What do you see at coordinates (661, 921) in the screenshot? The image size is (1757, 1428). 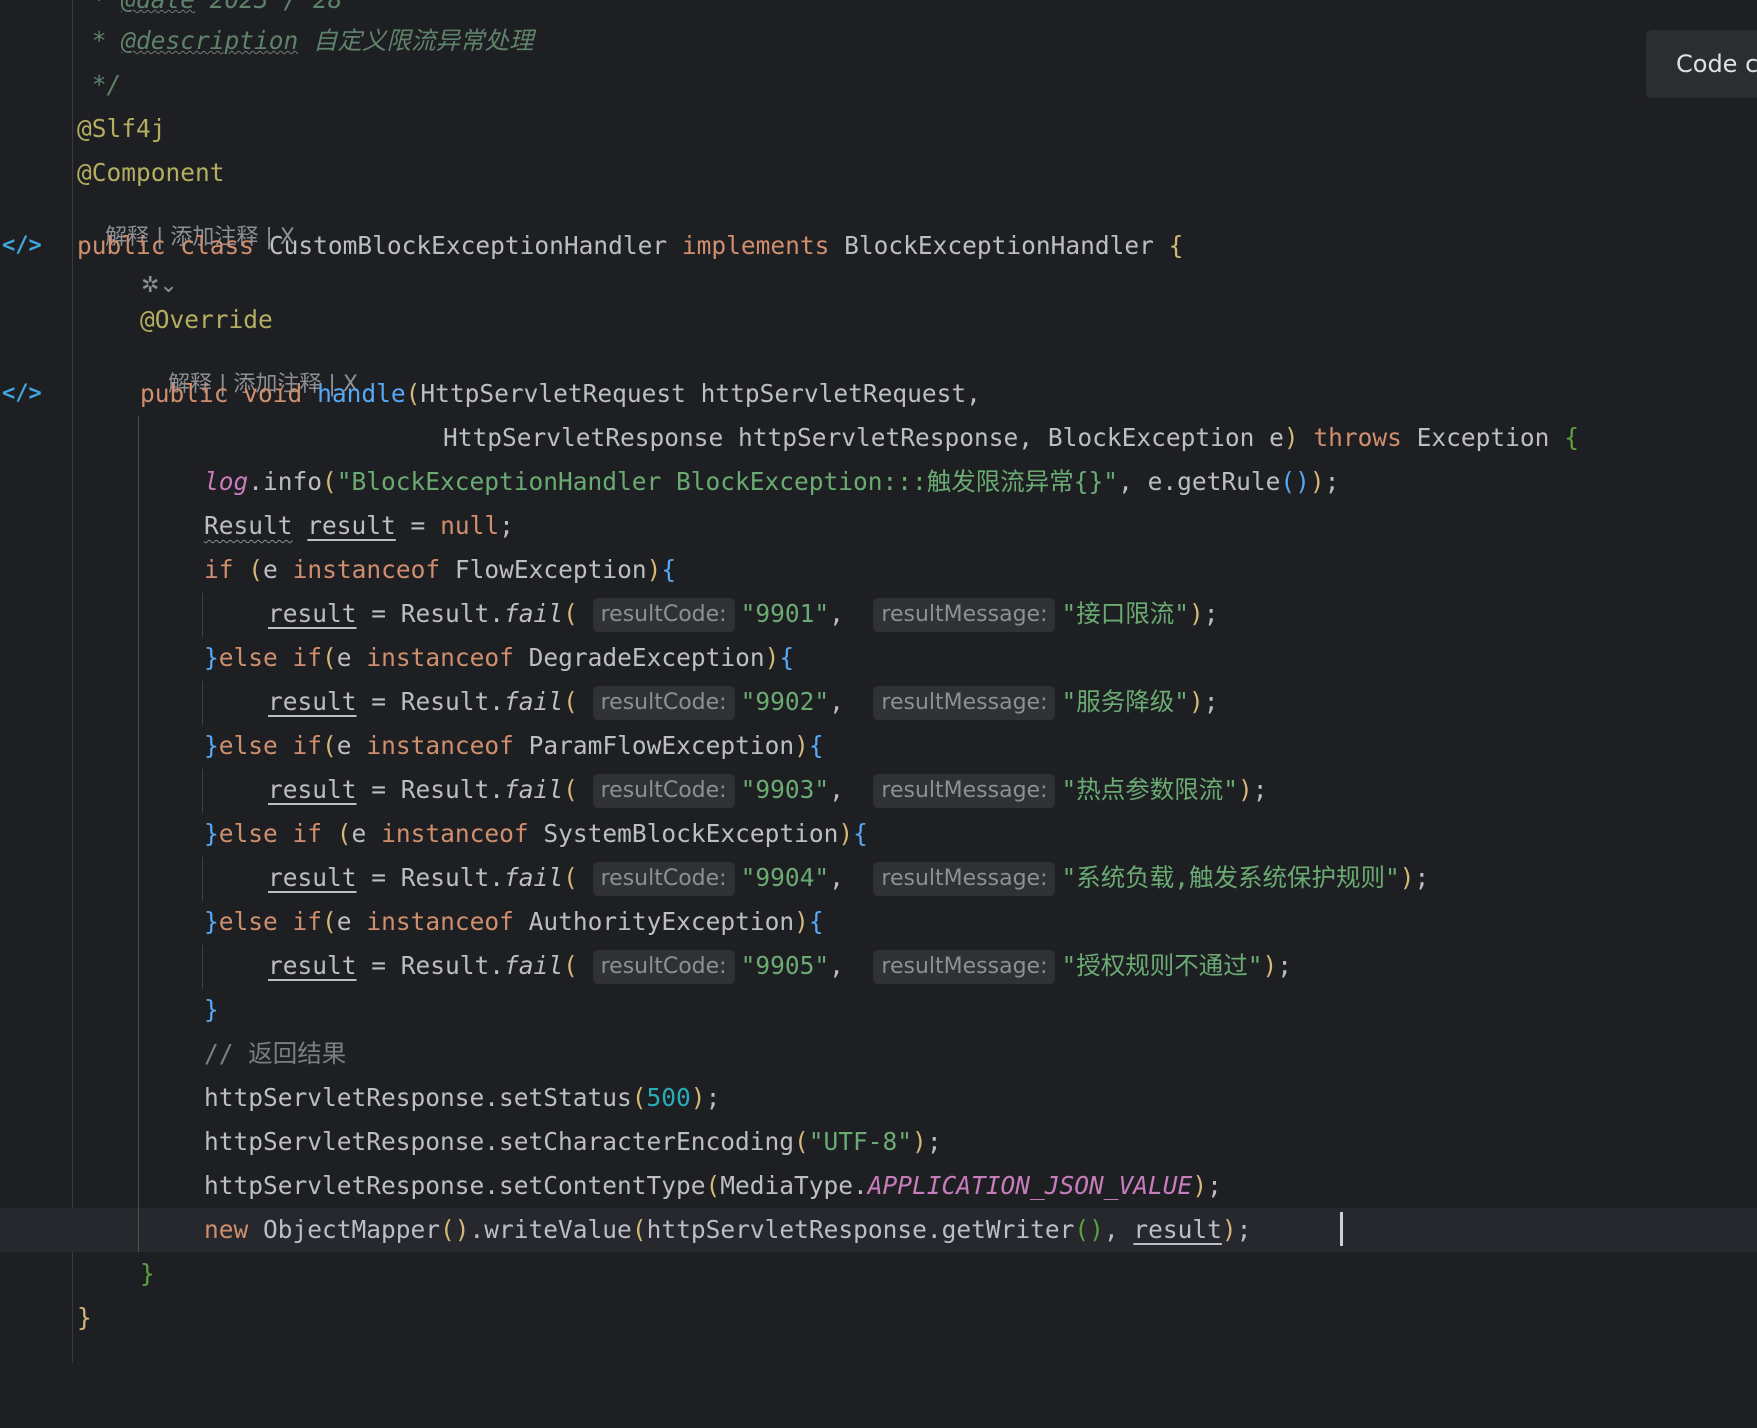 I see `exception-type: AuthorityException` at bounding box center [661, 921].